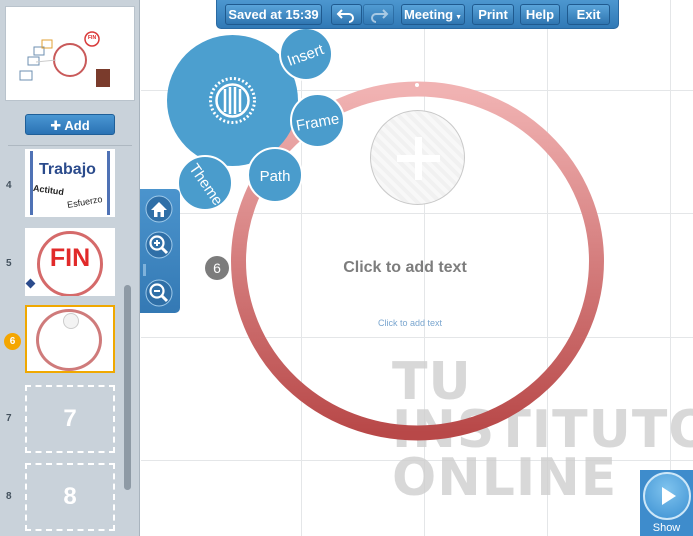 The width and height of the screenshot is (693, 536). I want to click on slide-number: 5, so click(9, 263).